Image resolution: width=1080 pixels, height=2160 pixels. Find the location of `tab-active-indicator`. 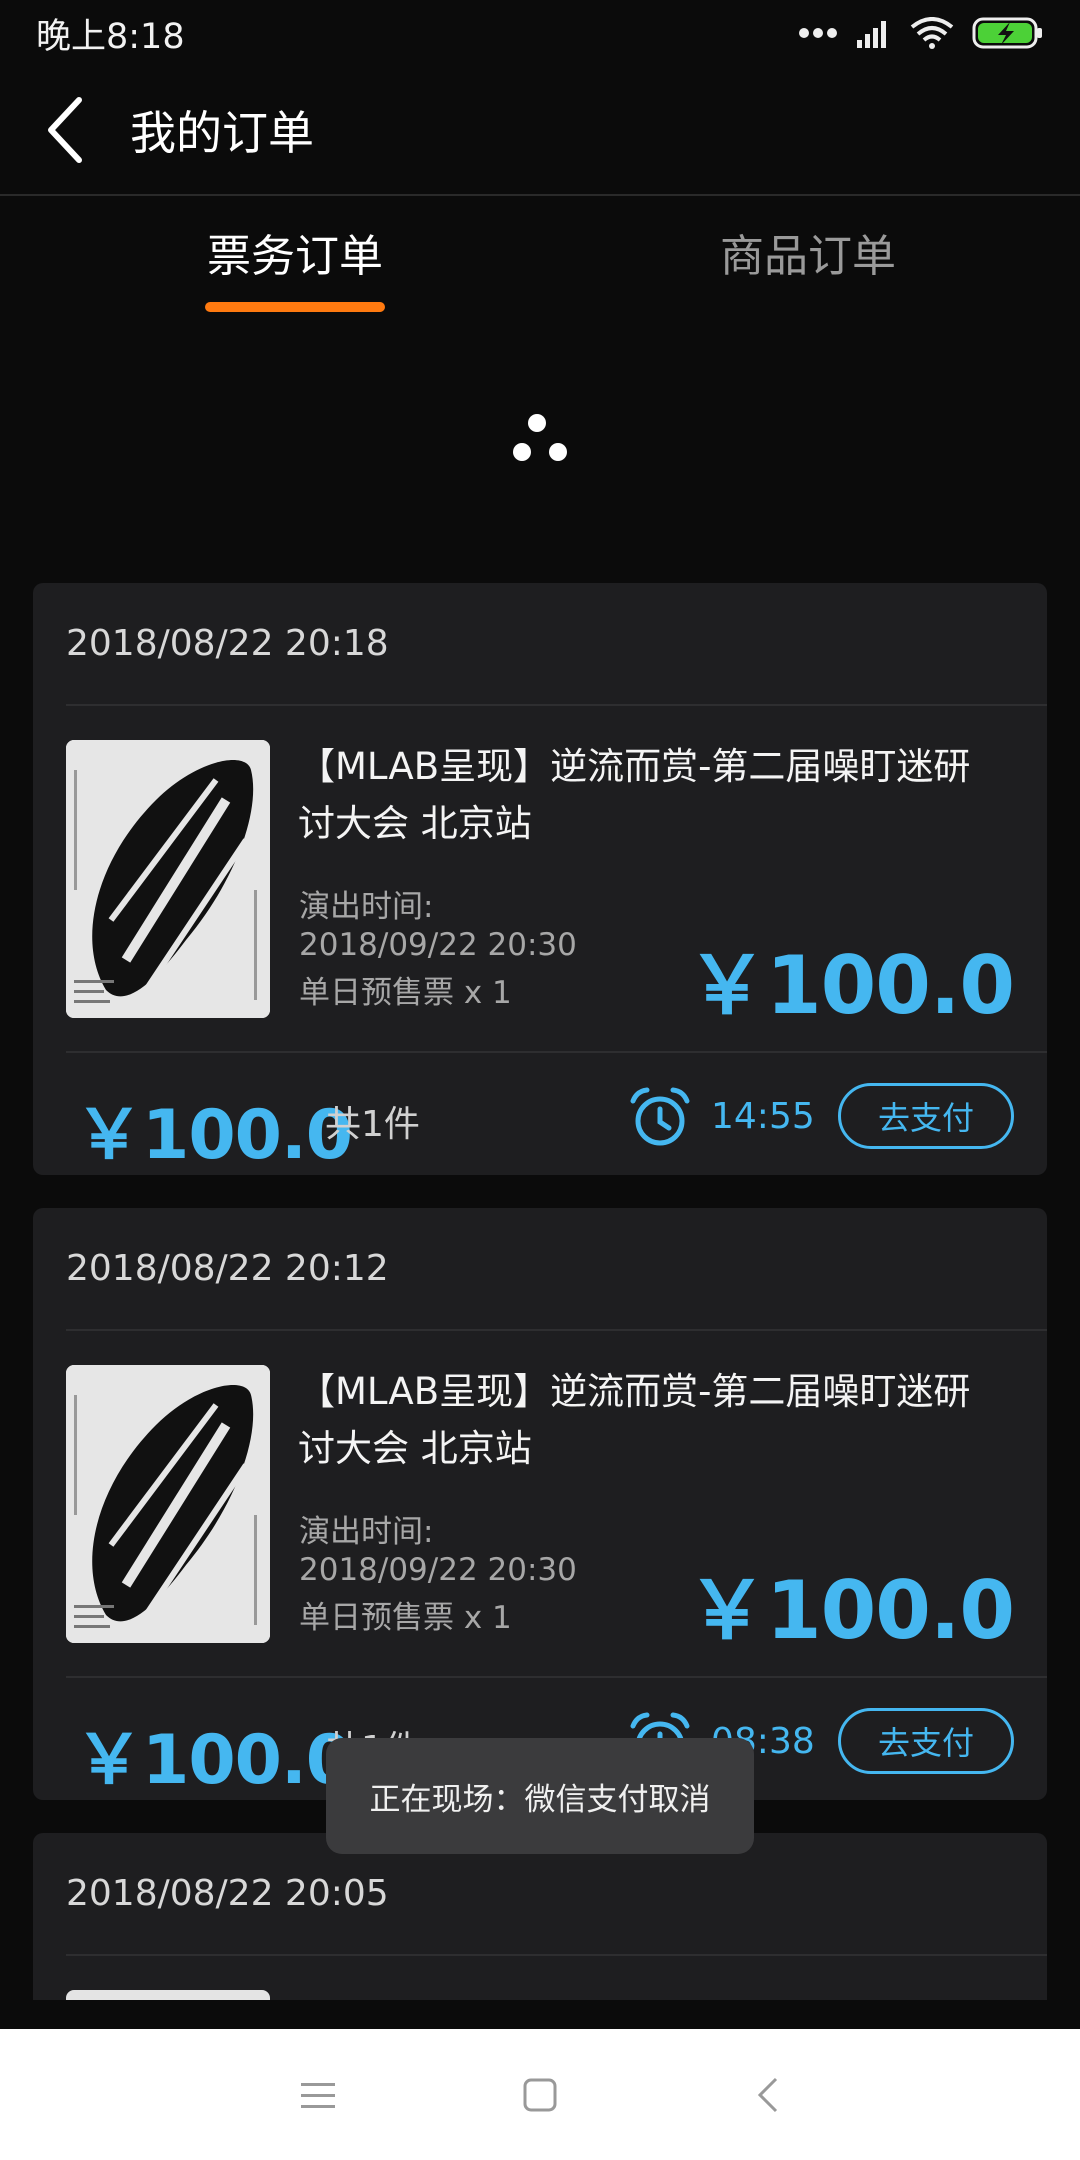

tab-active-indicator is located at coordinates (295, 307).